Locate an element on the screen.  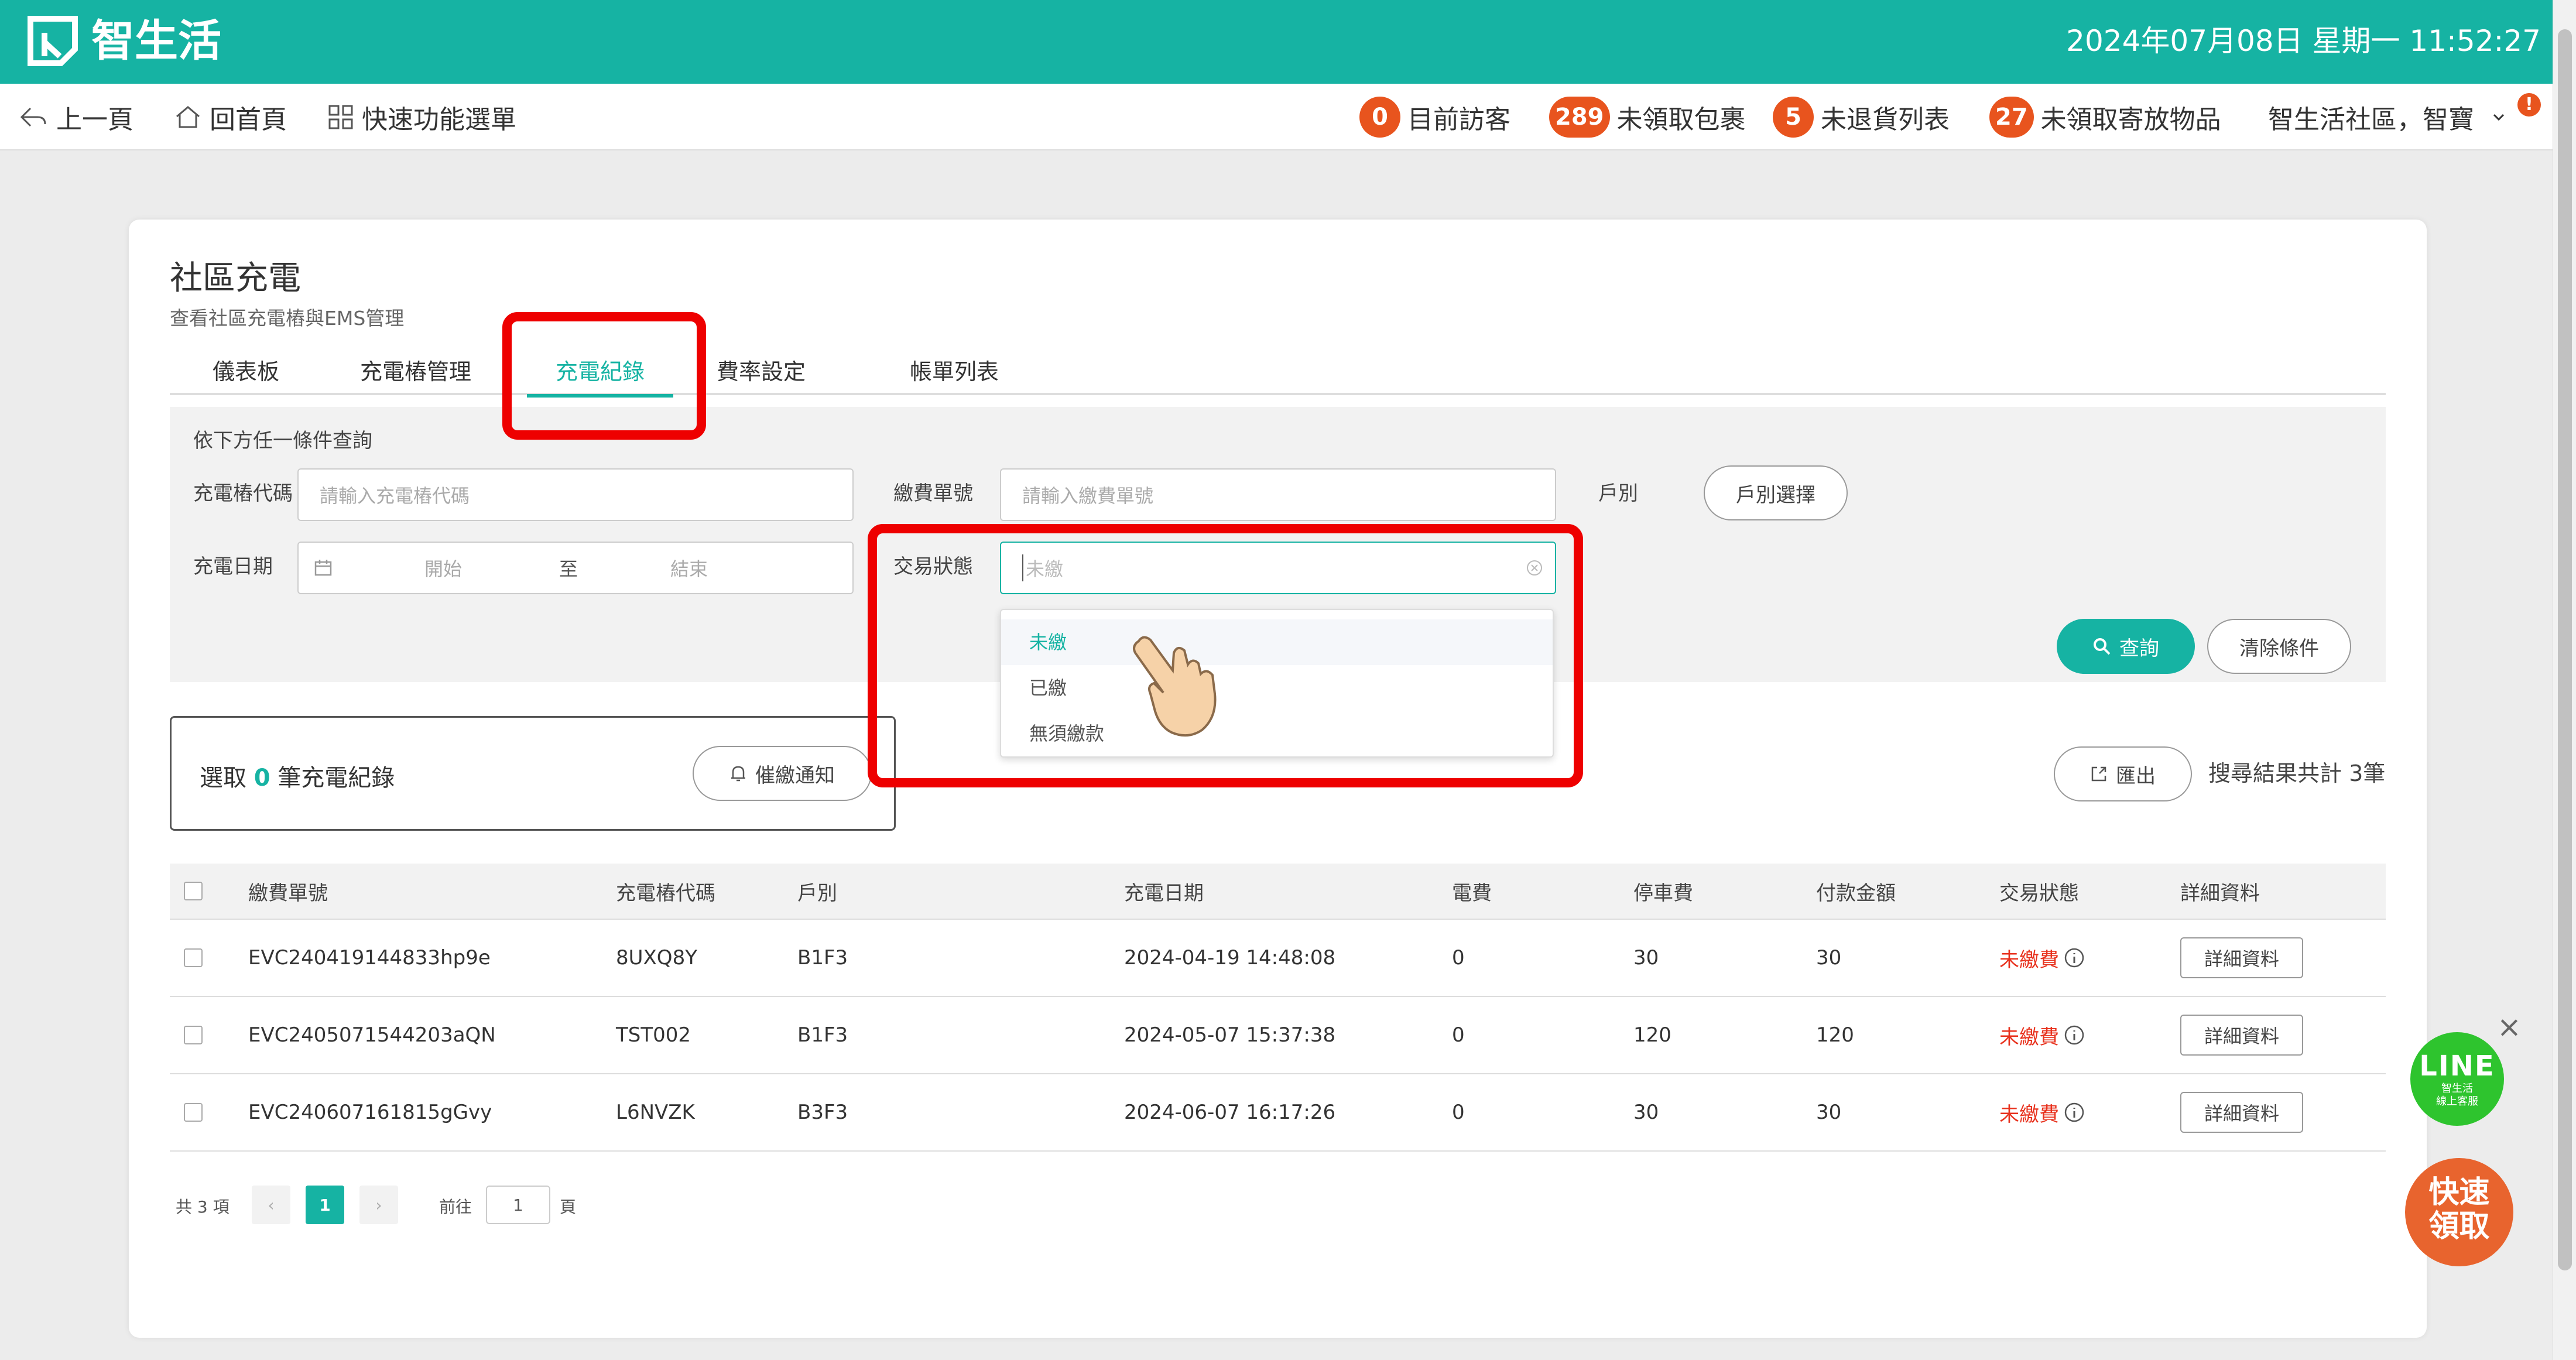
packages-count-badge: 289 is located at coordinates (1579, 117).